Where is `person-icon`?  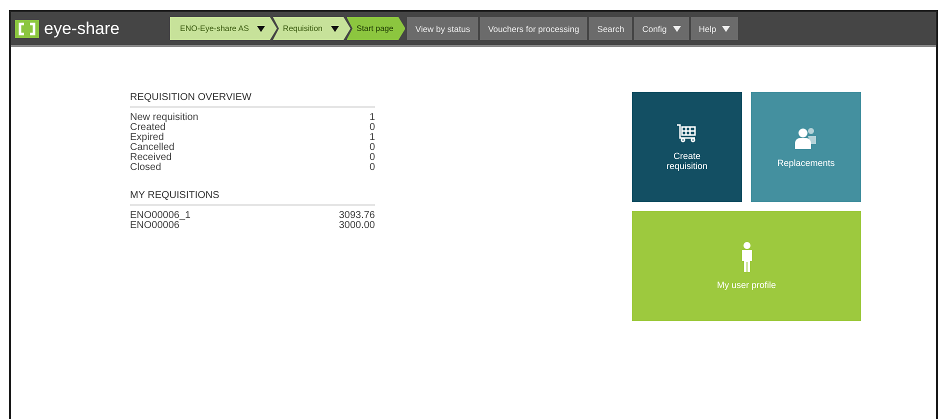 person-icon is located at coordinates (746, 257).